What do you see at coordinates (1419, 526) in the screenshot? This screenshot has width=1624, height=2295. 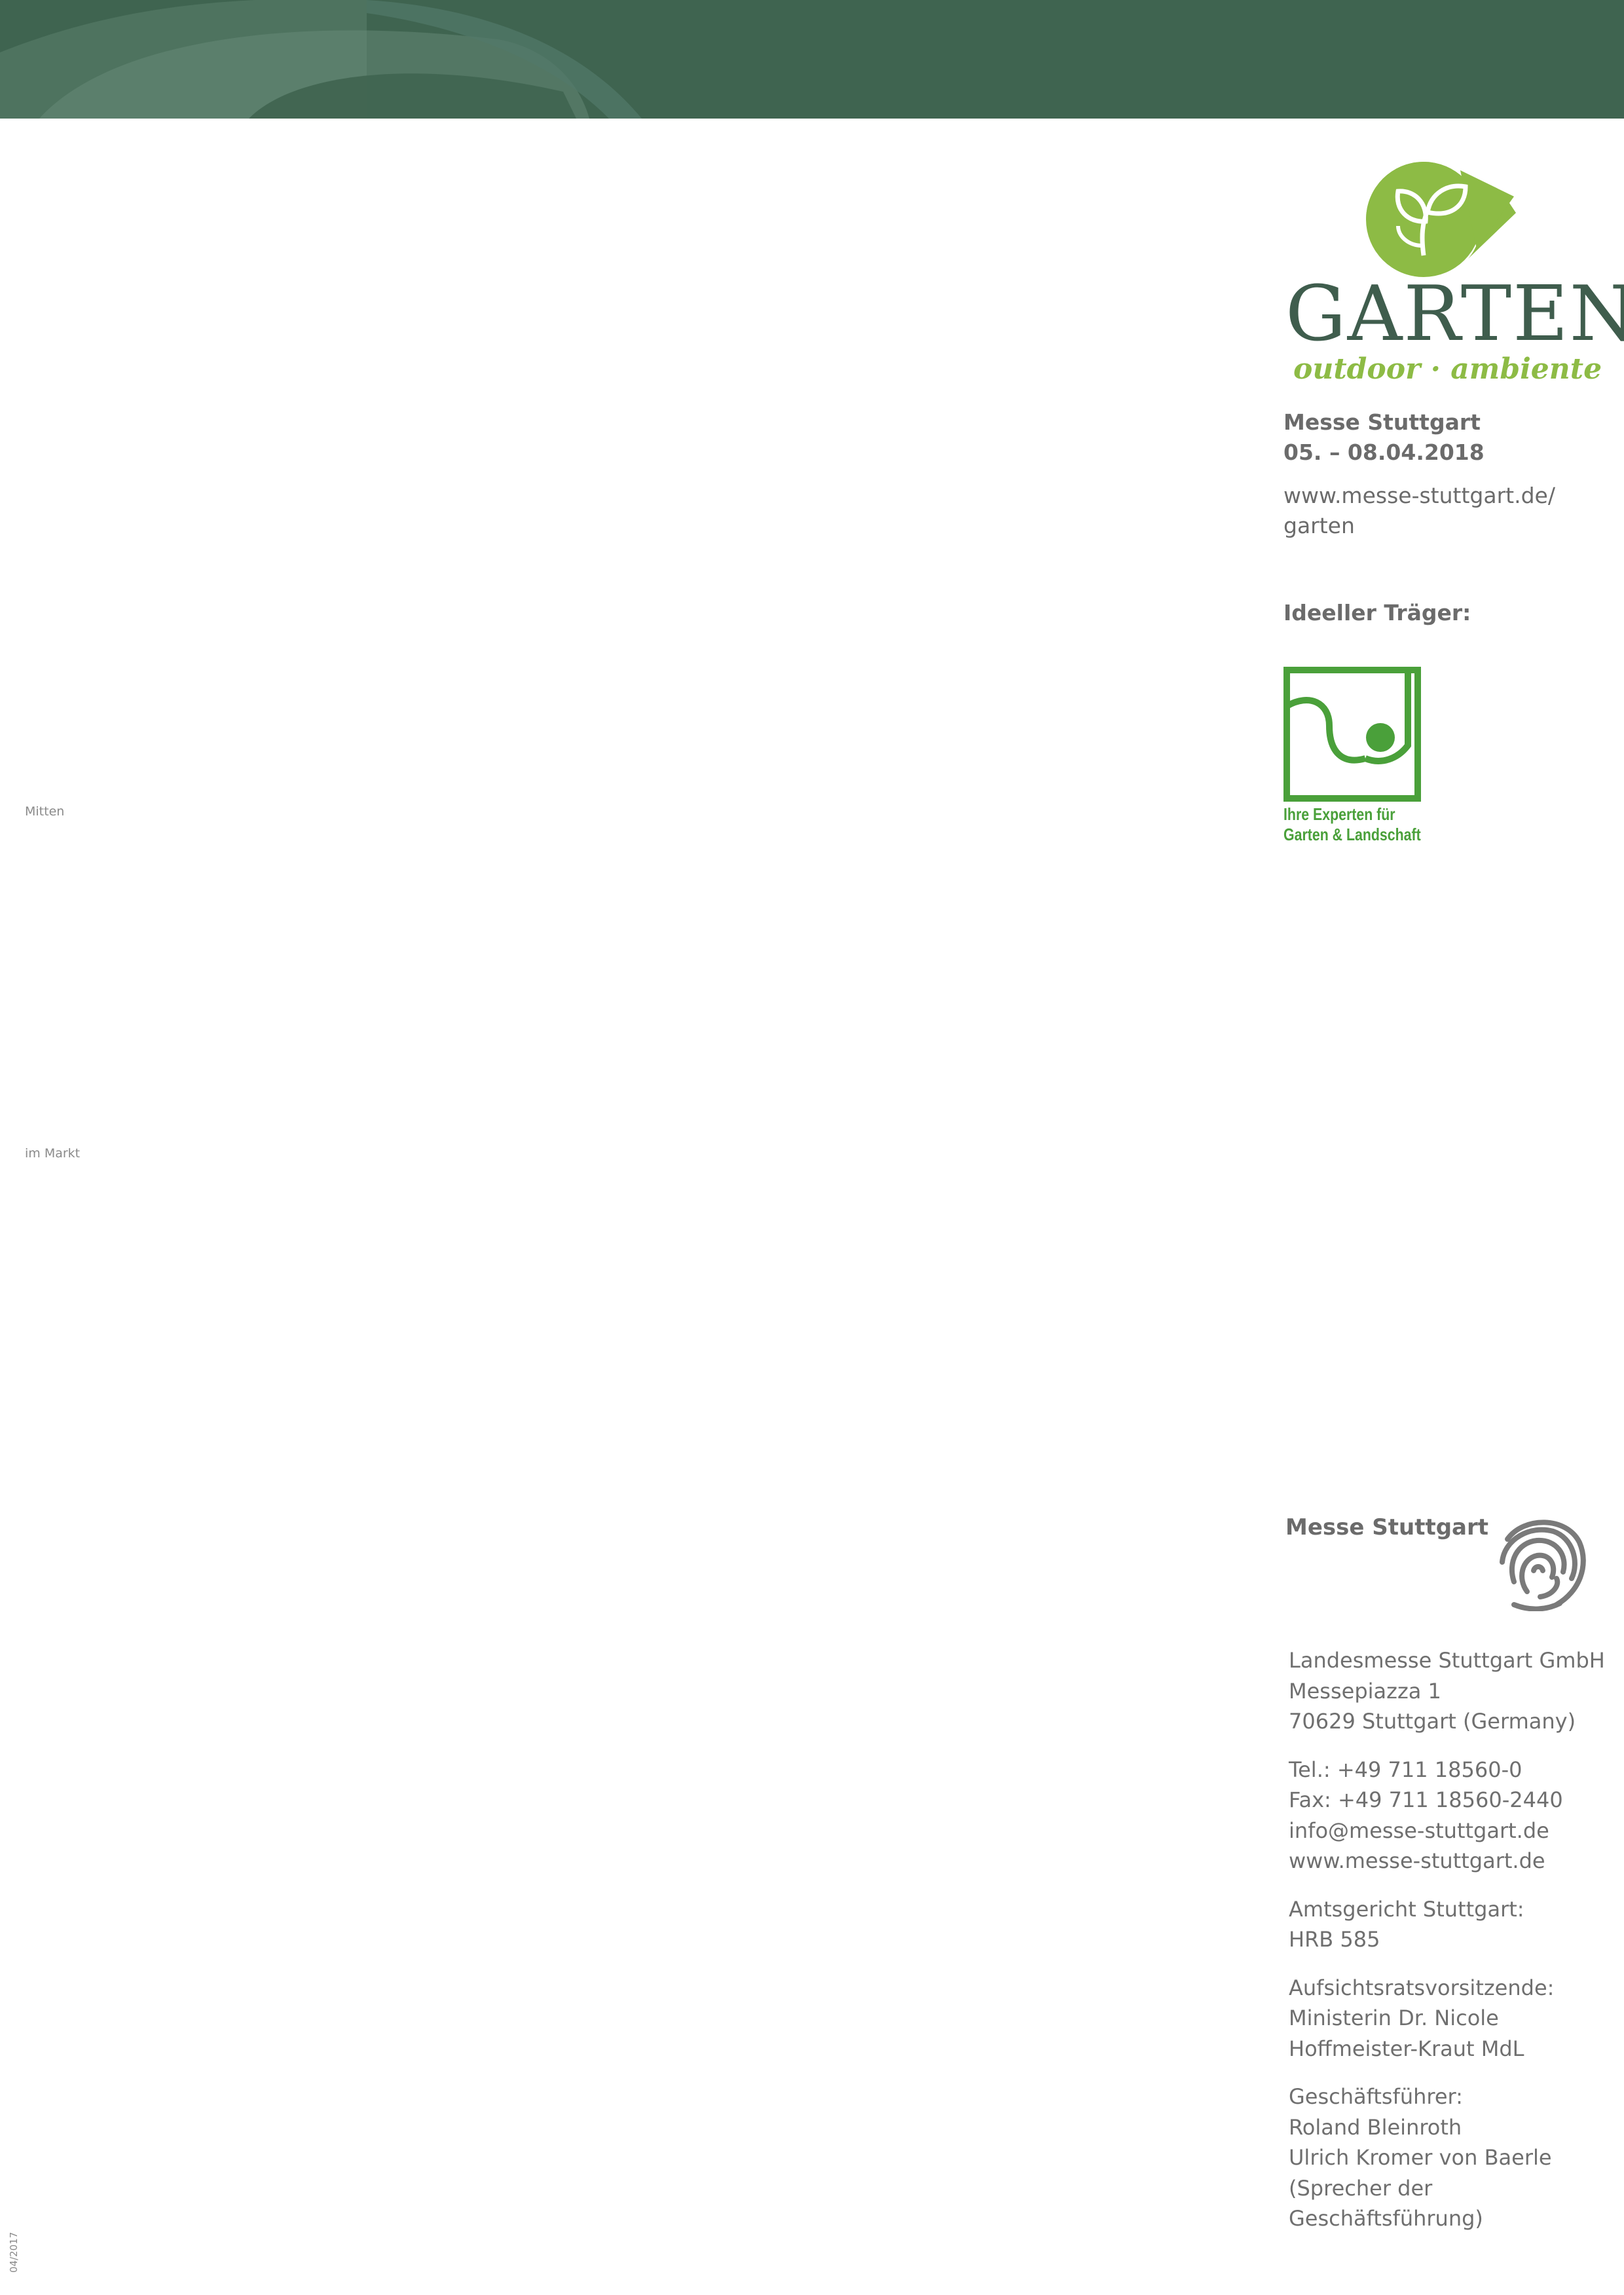 I see `fair-url-line-2: garten` at bounding box center [1419, 526].